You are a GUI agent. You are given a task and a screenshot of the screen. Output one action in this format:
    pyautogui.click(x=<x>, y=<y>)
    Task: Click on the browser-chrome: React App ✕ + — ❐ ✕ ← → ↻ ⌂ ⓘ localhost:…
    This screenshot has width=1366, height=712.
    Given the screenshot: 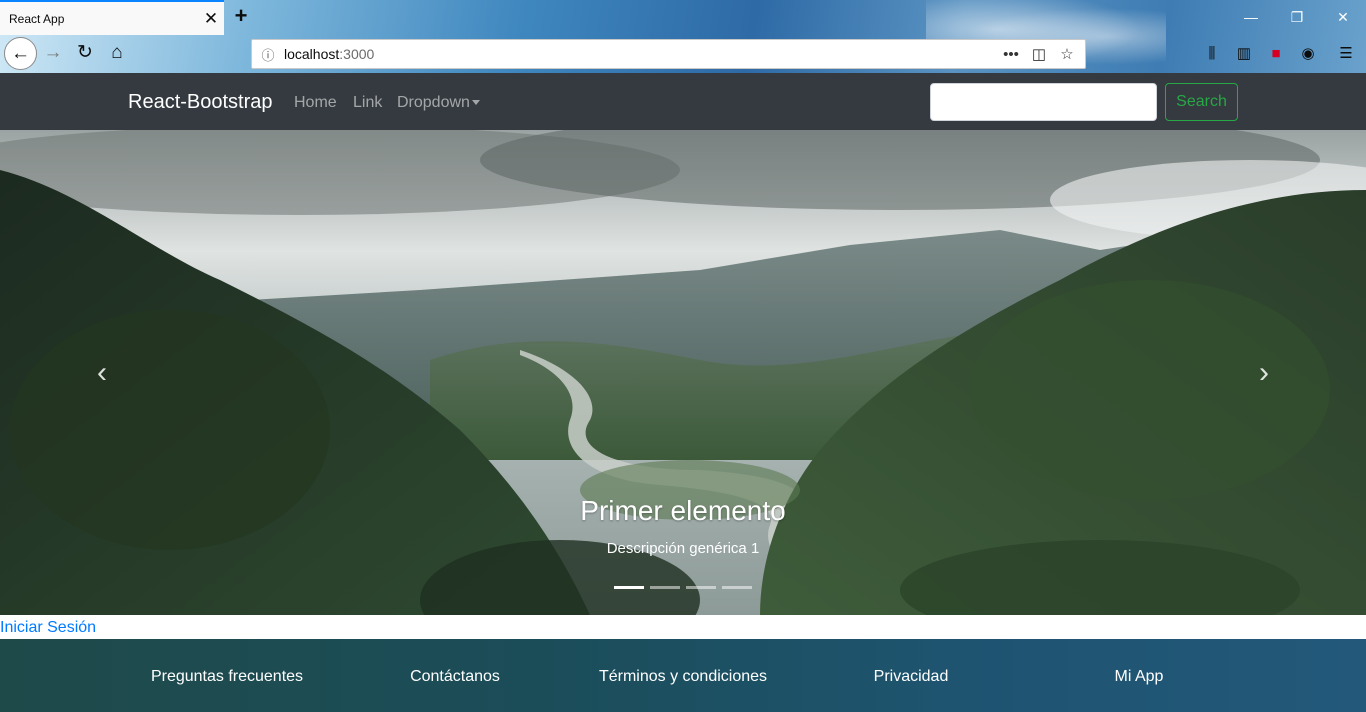 What is the action you would take?
    pyautogui.click(x=683, y=36)
    